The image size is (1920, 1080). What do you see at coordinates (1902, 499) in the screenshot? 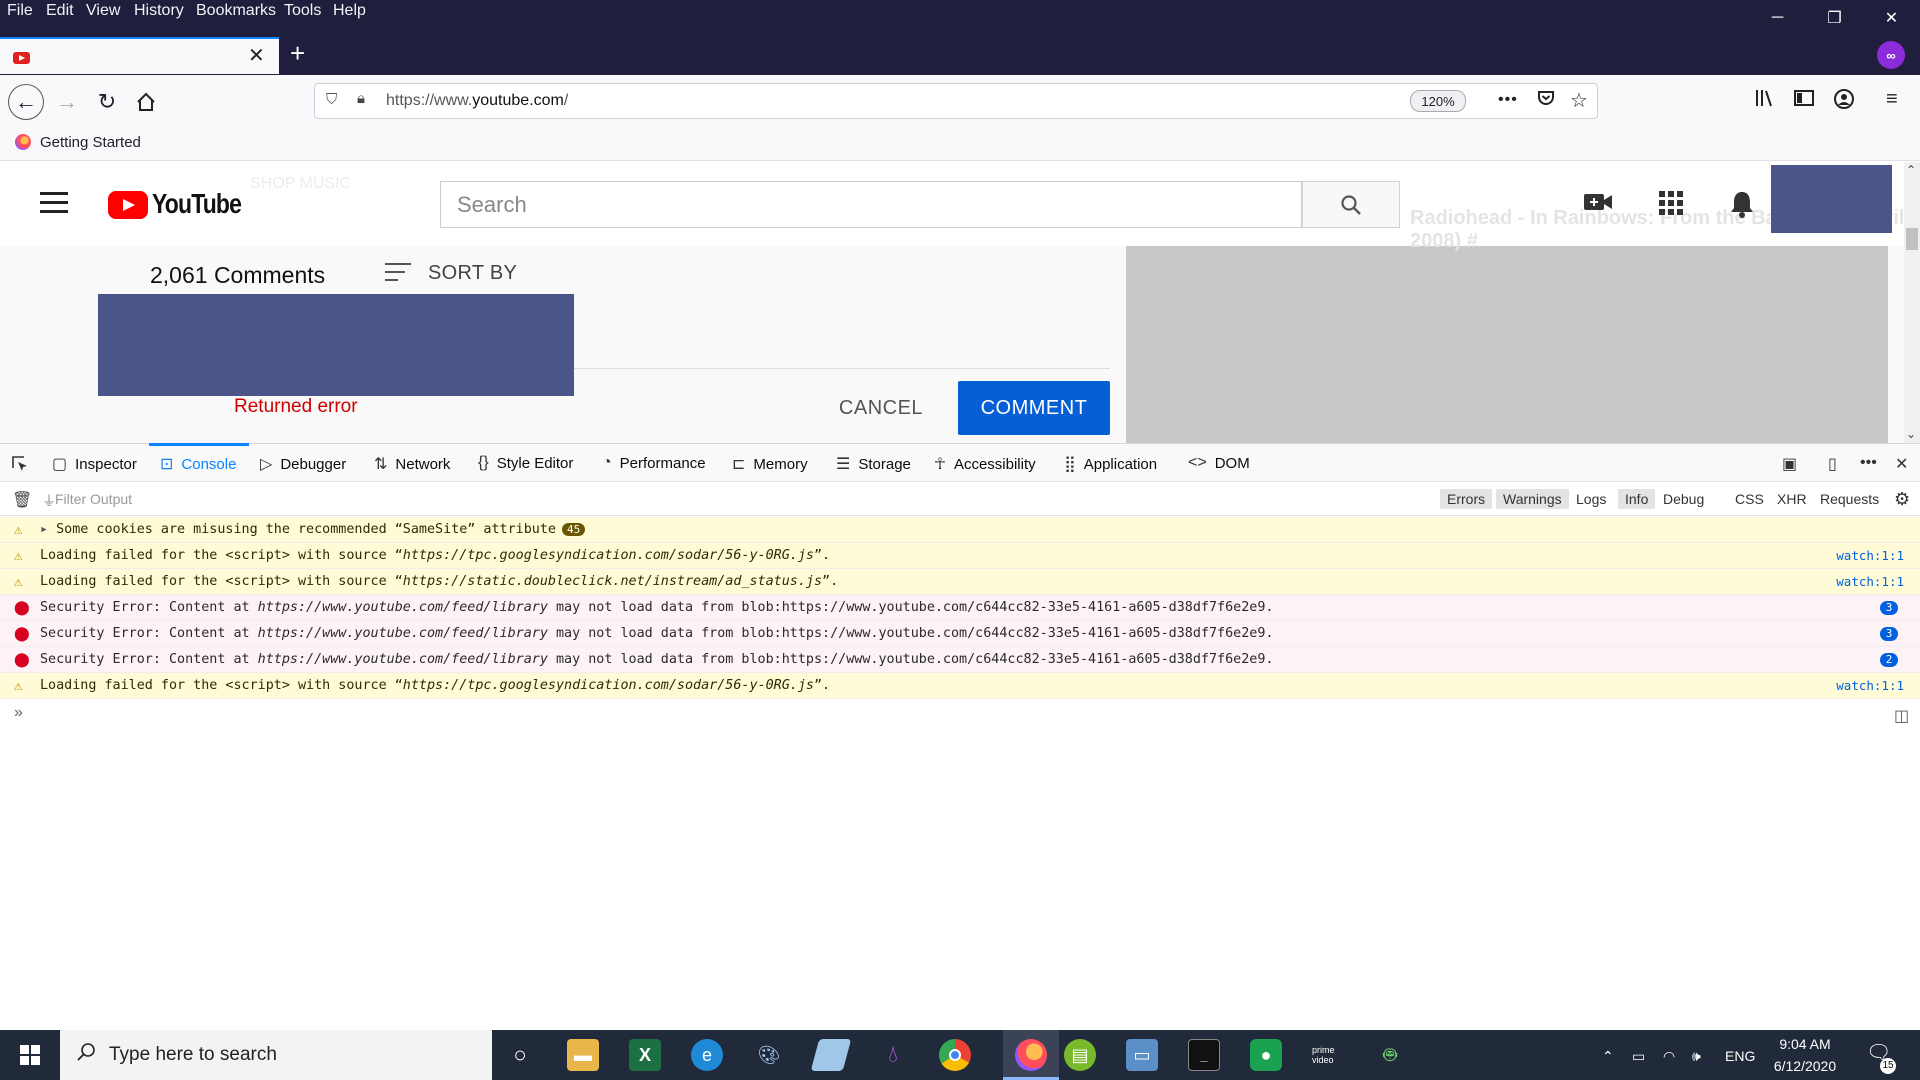
I see `console-settings-gear-icon: ⚙` at bounding box center [1902, 499].